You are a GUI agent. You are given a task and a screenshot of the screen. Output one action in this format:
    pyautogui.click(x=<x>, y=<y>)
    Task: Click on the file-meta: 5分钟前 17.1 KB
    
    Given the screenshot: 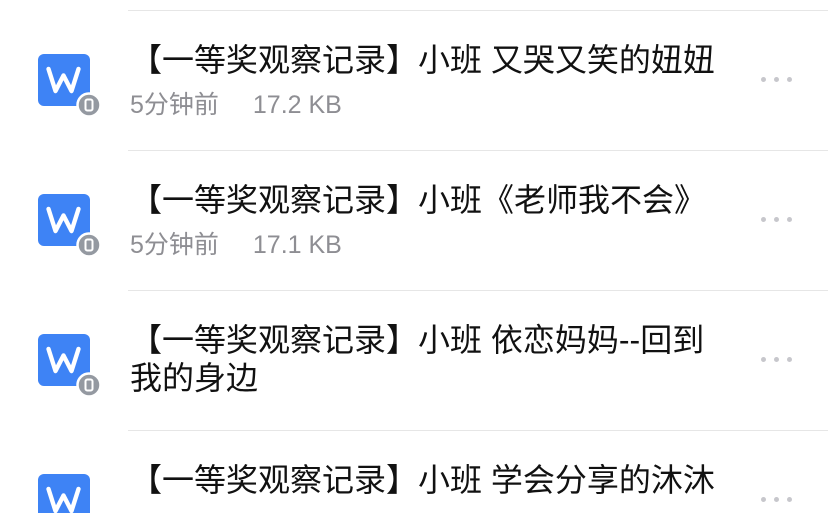 What is the action you would take?
    pyautogui.click(x=428, y=245)
    